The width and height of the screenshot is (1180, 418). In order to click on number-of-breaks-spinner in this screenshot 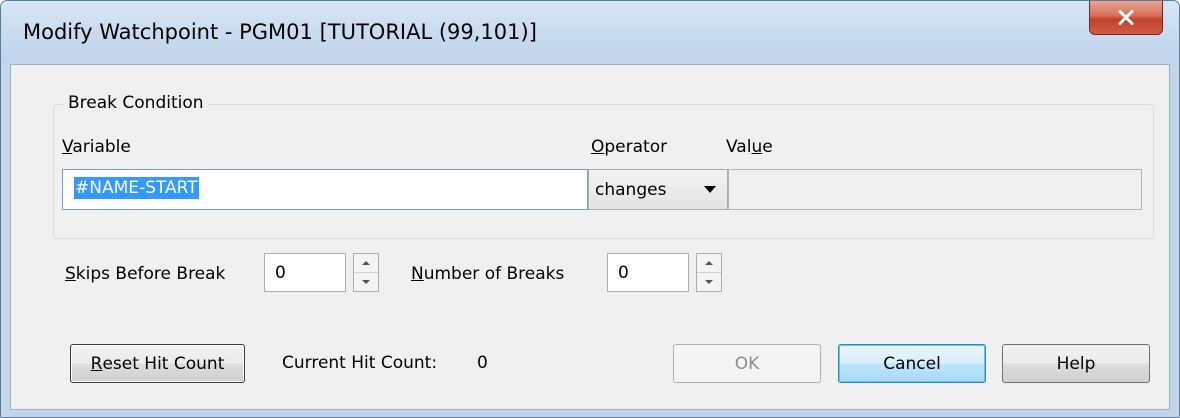, I will do `click(709, 272)`.